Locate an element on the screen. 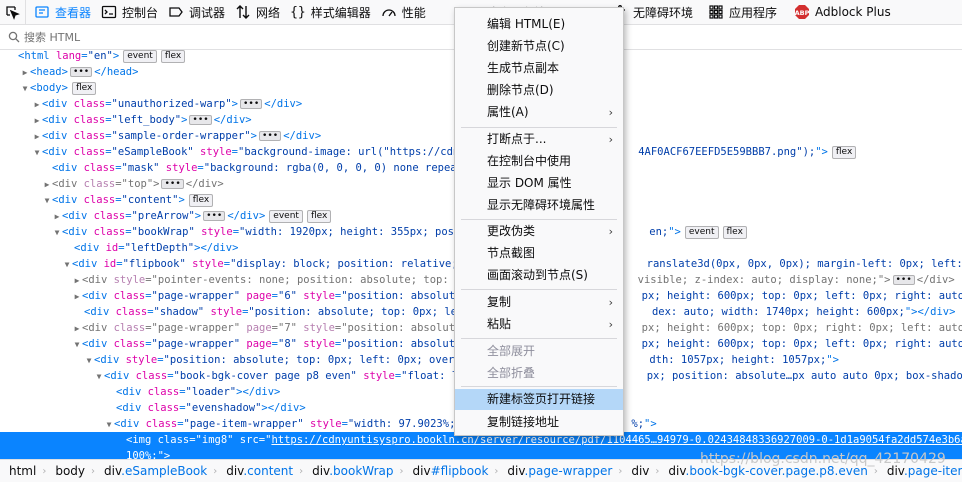 Image resolution: width=962 pixels, height=482 pixels. breadcrumb-item: div.content is located at coordinates (258, 471).